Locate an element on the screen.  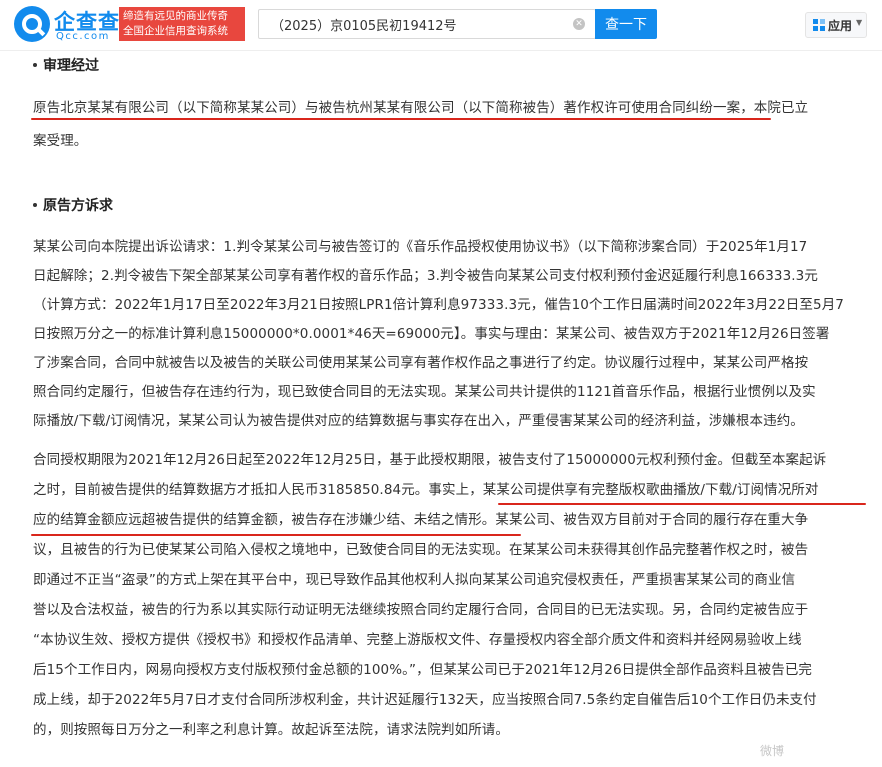
slogan-line-2: 全国企业信用查询系统 is located at coordinates (175, 31).